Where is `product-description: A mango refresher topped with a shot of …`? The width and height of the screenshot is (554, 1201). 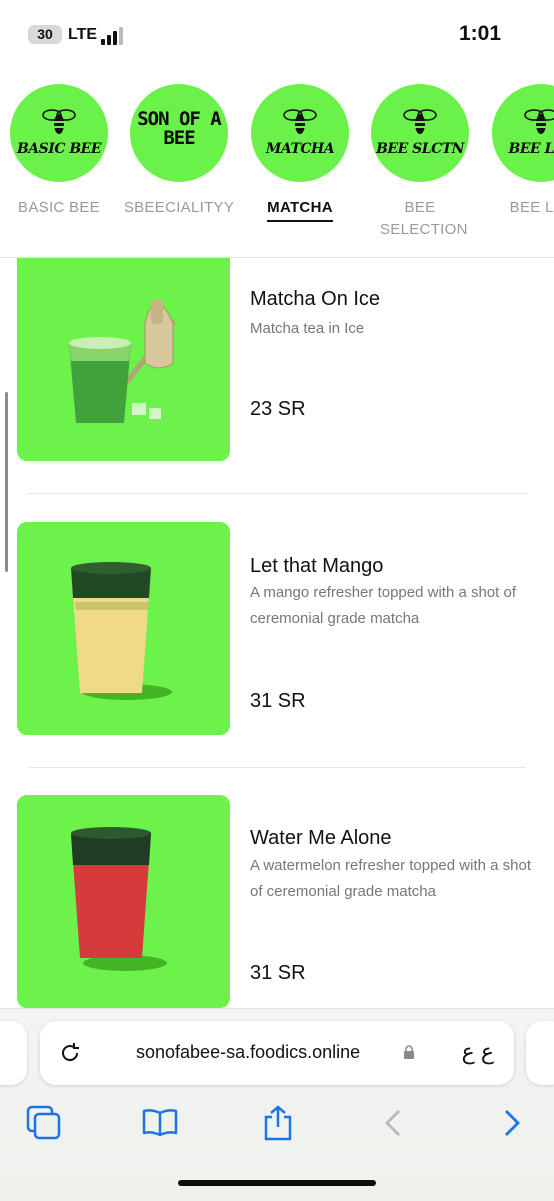
product-description: A mango refresher topped with a shot of … is located at coordinates (383, 605).